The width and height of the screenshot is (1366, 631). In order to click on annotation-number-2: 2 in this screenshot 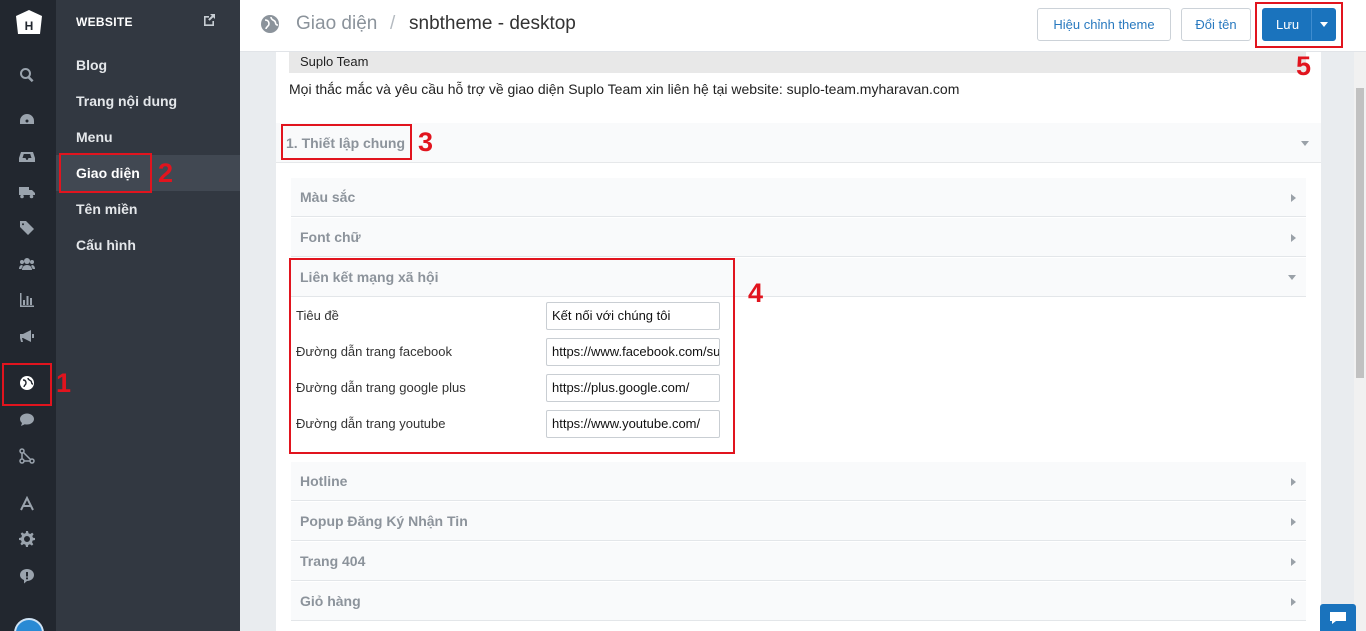, I will do `click(166, 173)`.